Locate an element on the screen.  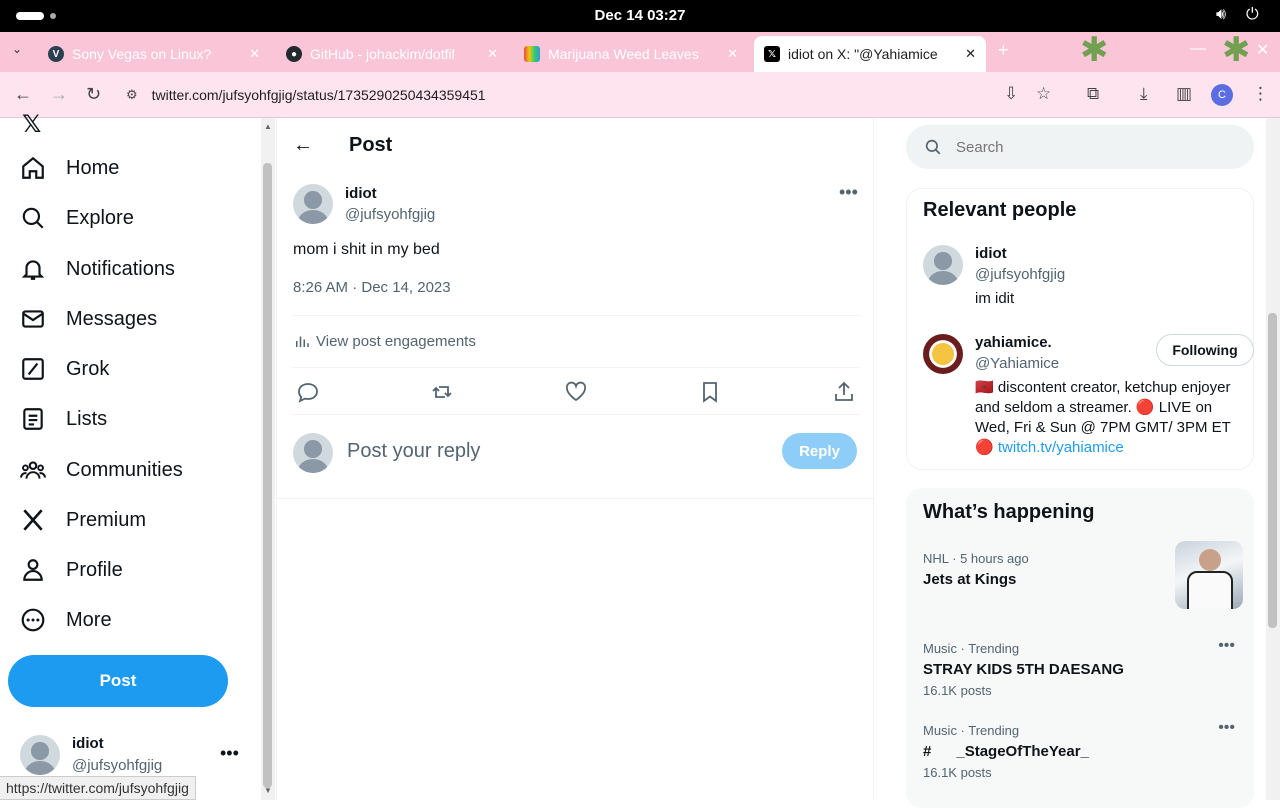
person-name: idiot is located at coordinates (991, 253).